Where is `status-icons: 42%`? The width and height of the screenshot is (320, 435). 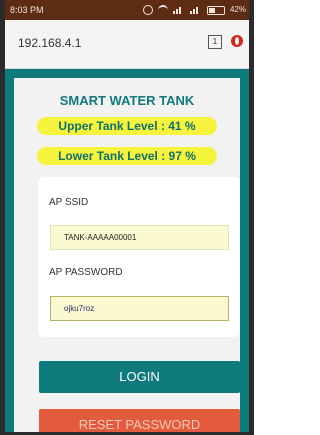 status-icons: 42% is located at coordinates (194, 10).